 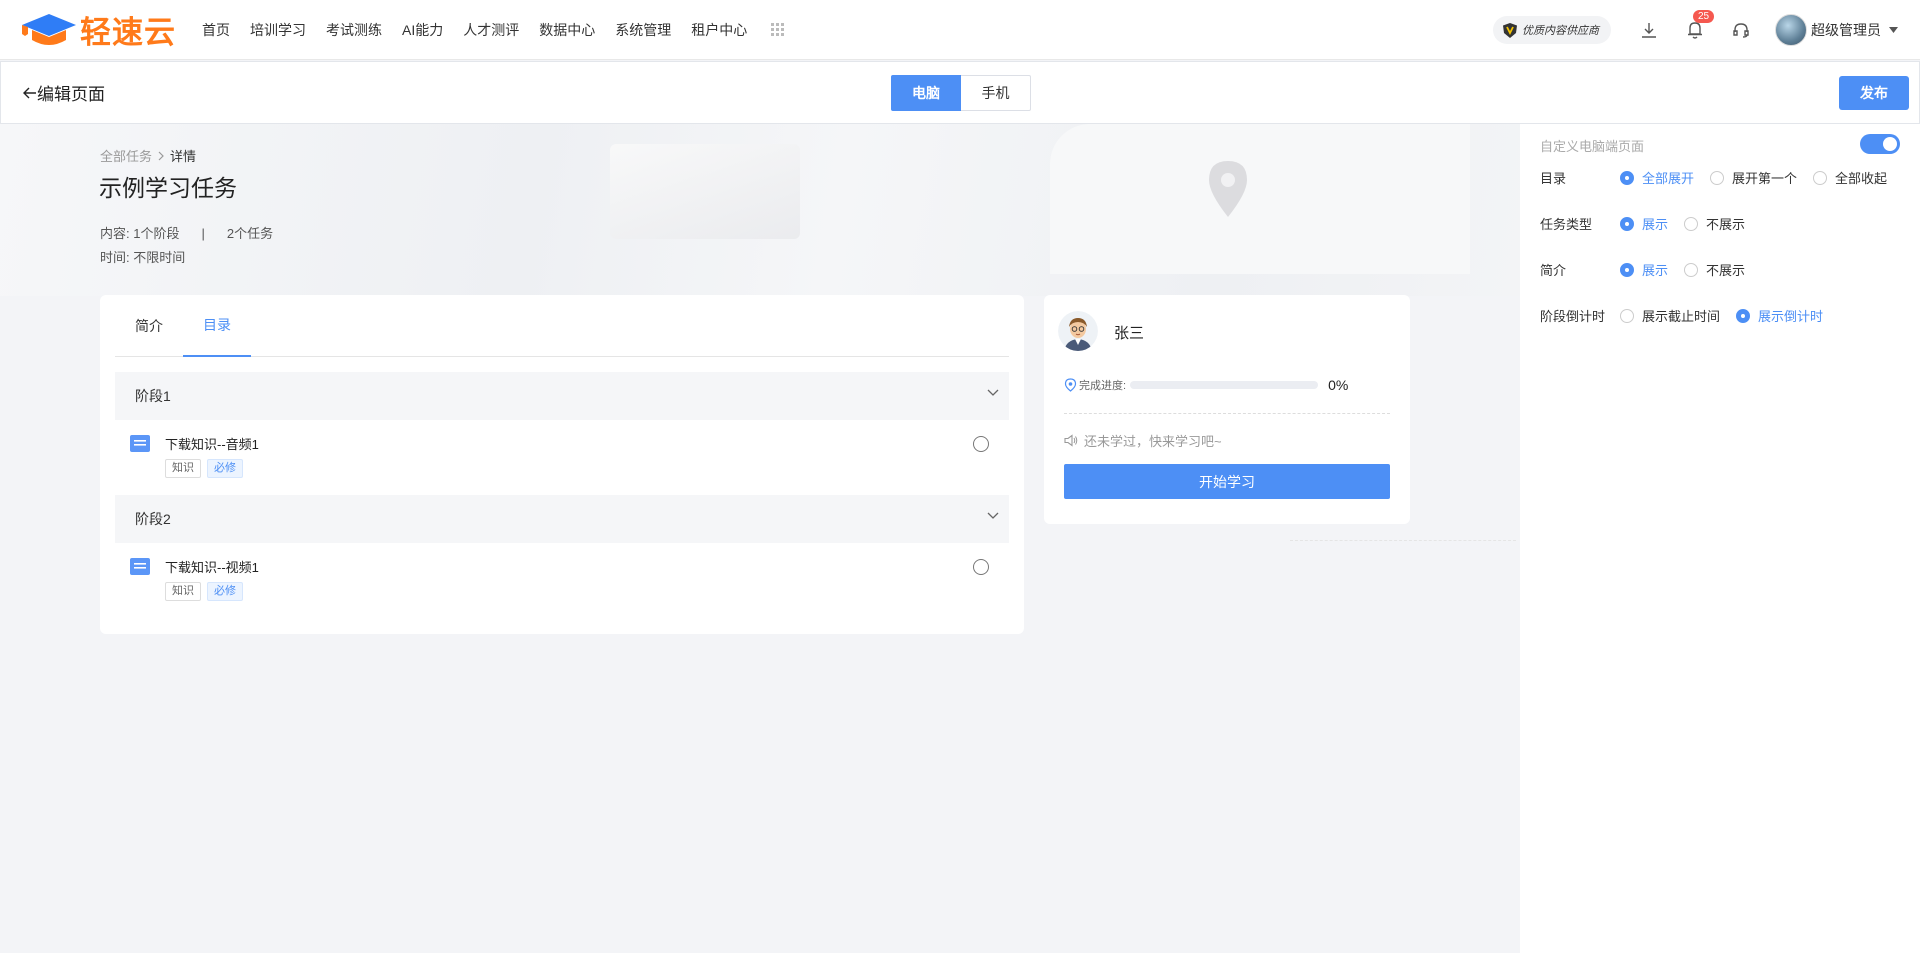 What do you see at coordinates (1668, 178) in the screenshot?
I see `option-label: 全部展开` at bounding box center [1668, 178].